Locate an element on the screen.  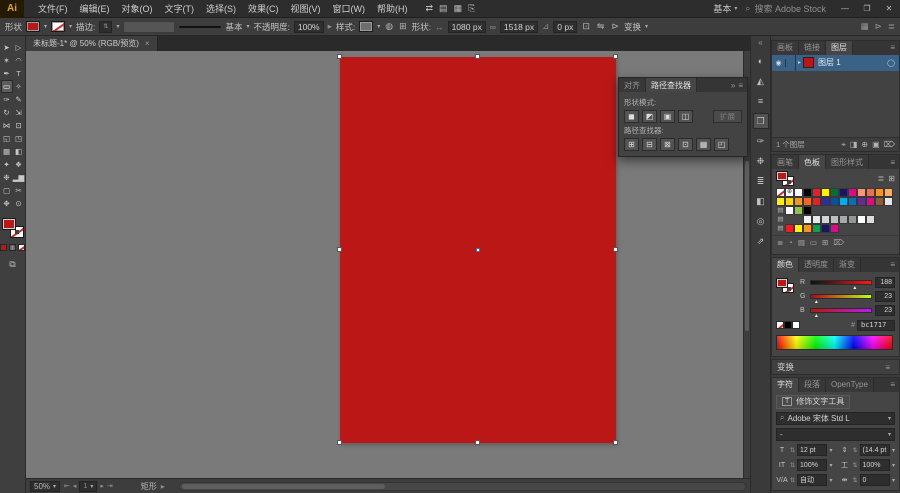
none-mode-button is located at coordinates (21, 247).